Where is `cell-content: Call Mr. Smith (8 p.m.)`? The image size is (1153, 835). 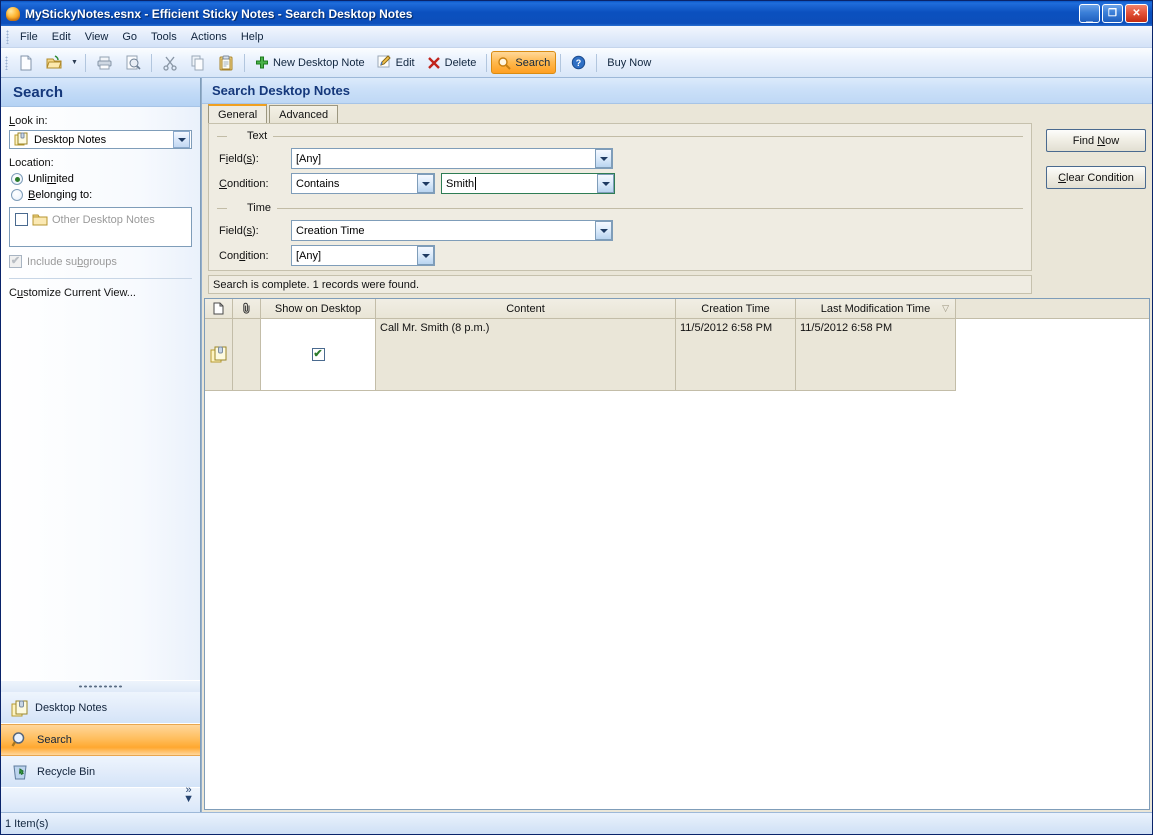 cell-content: Call Mr. Smith (8 p.m.) is located at coordinates (526, 355).